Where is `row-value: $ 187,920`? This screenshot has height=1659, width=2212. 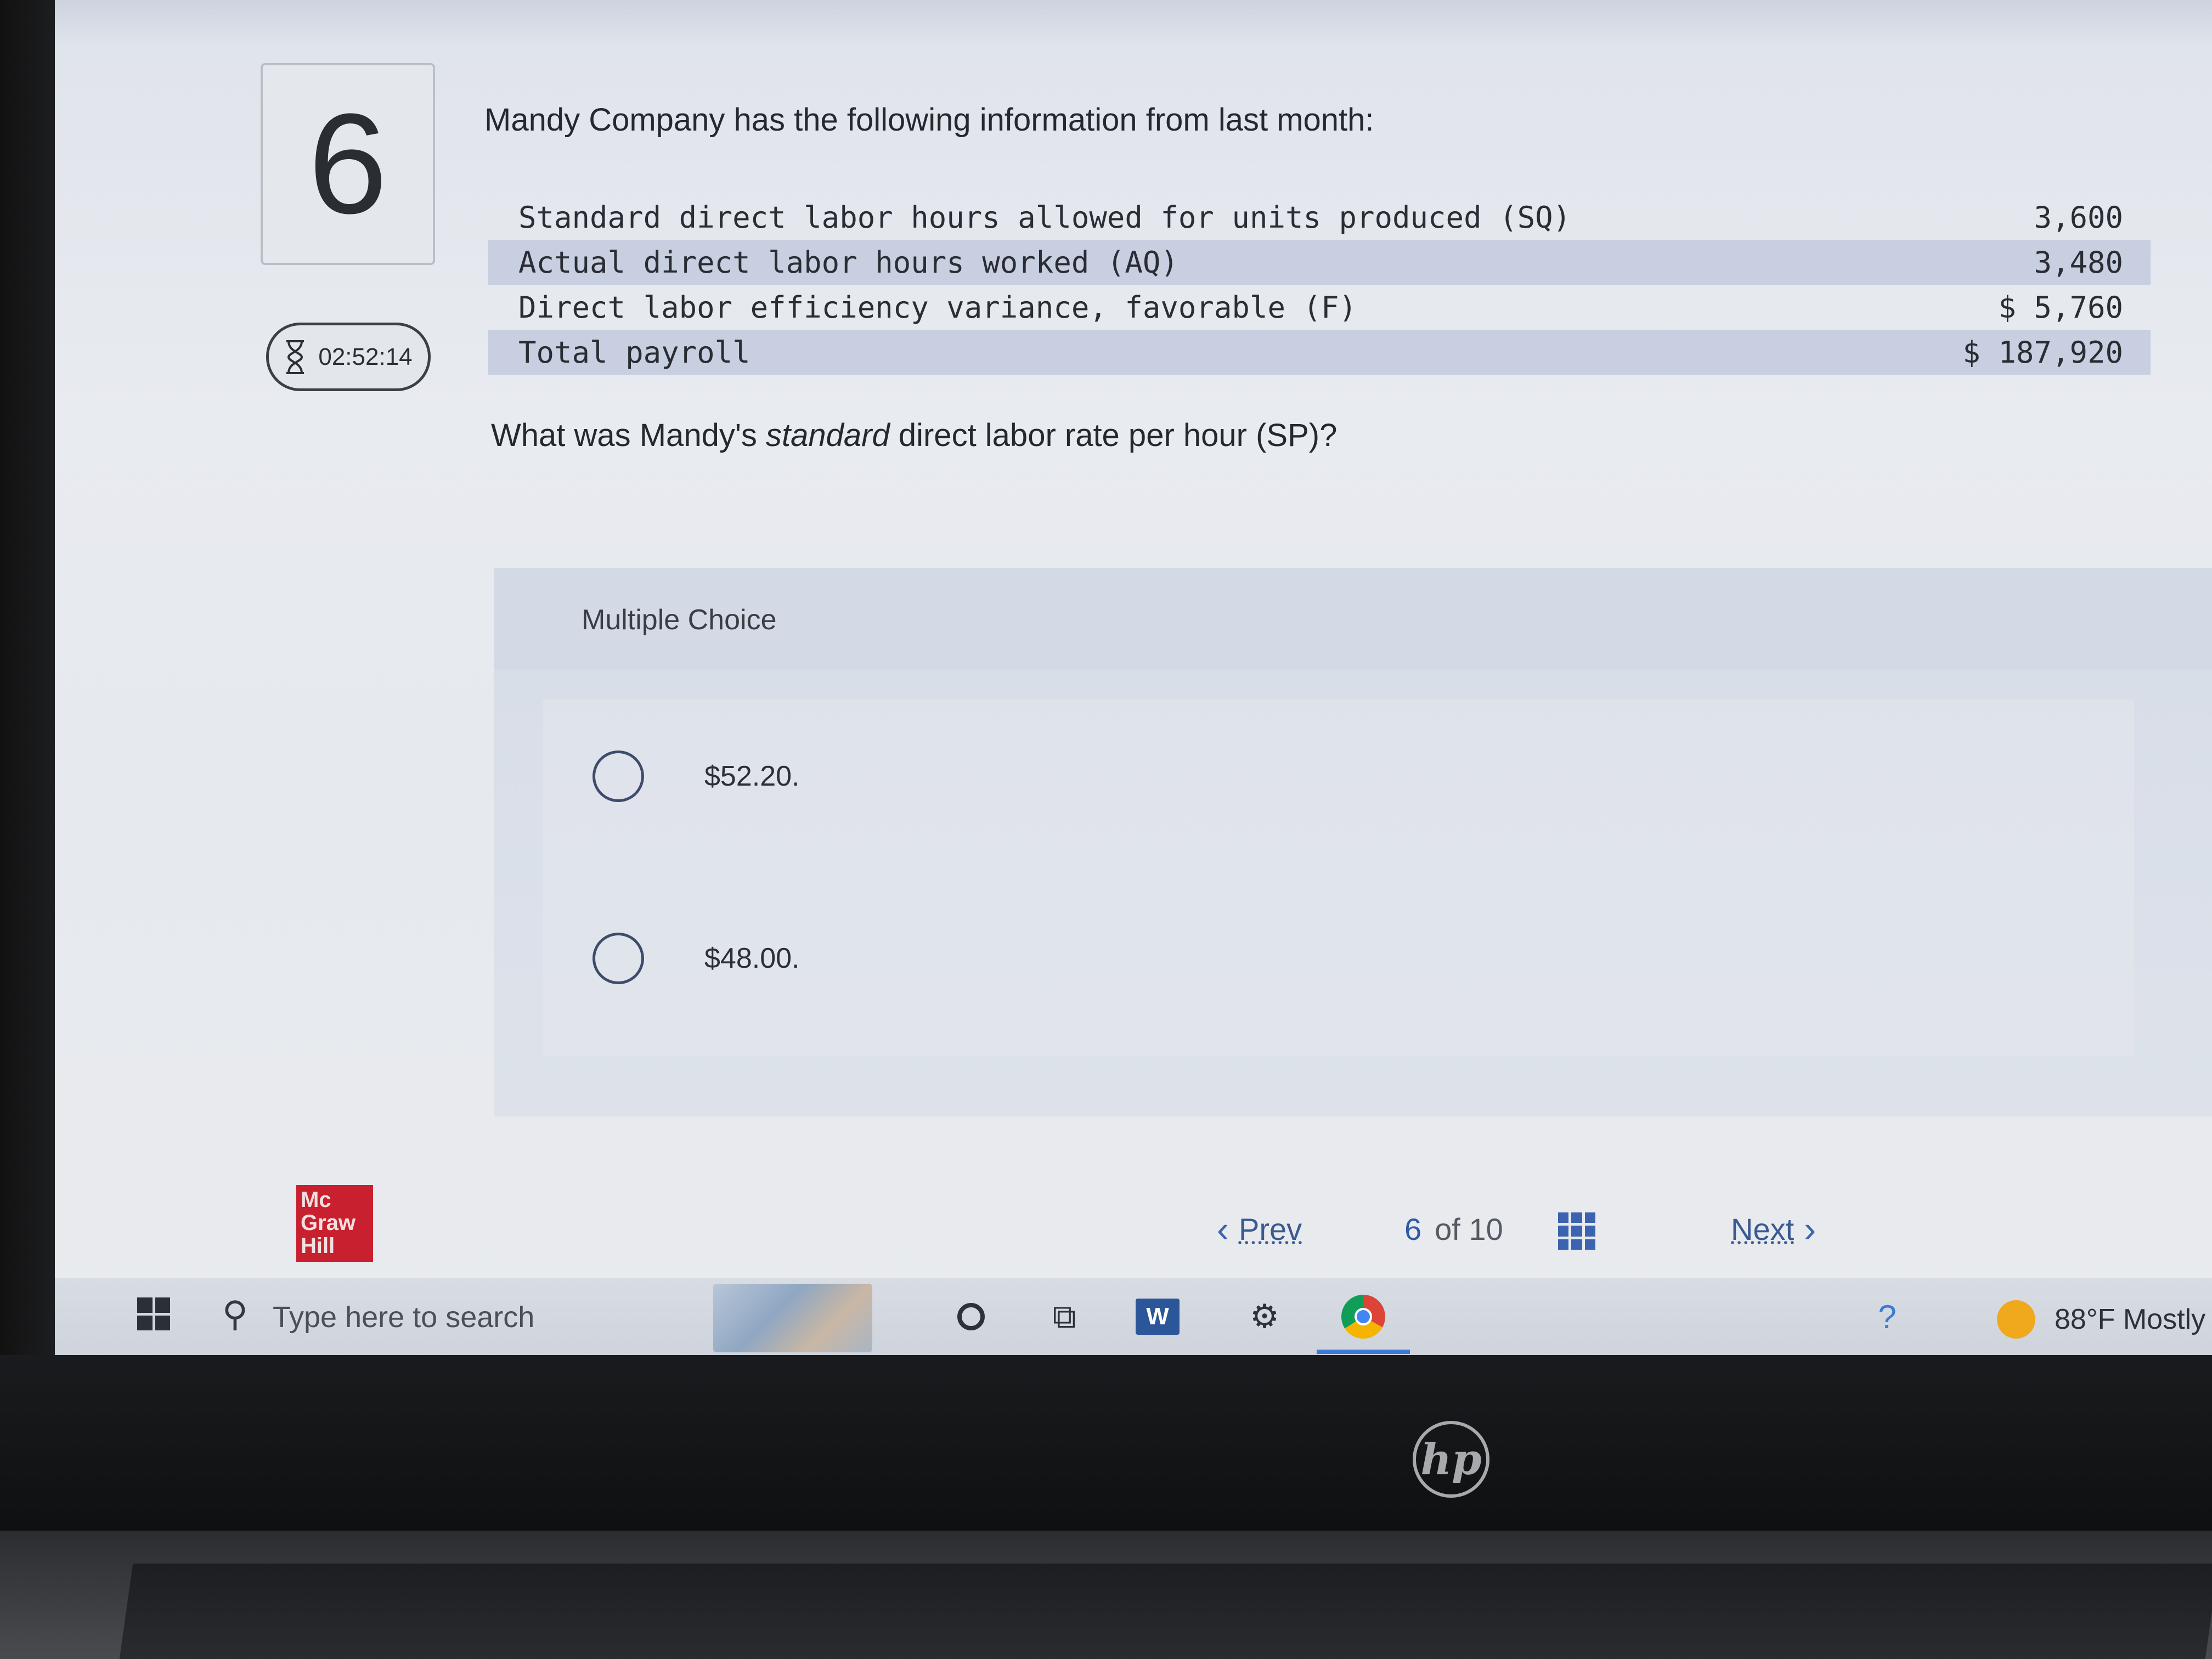 row-value: $ 187,920 is located at coordinates (2043, 352).